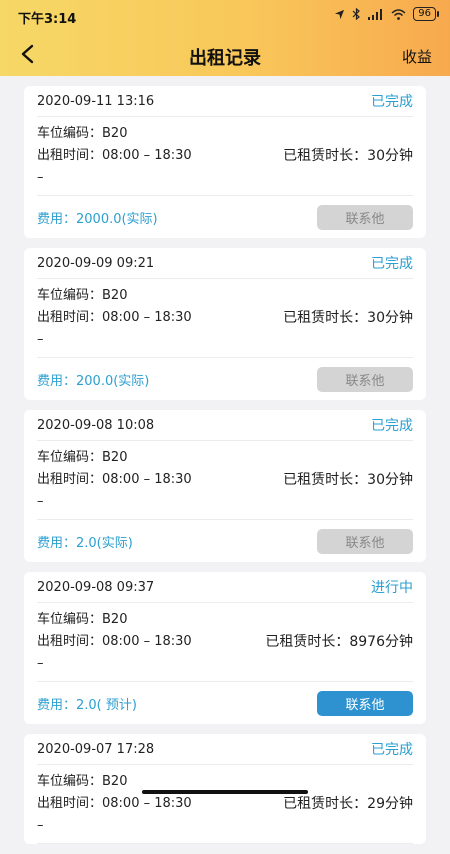 Image resolution: width=450 pixels, height=854 pixels. I want to click on income-link: 收益, so click(417, 56).